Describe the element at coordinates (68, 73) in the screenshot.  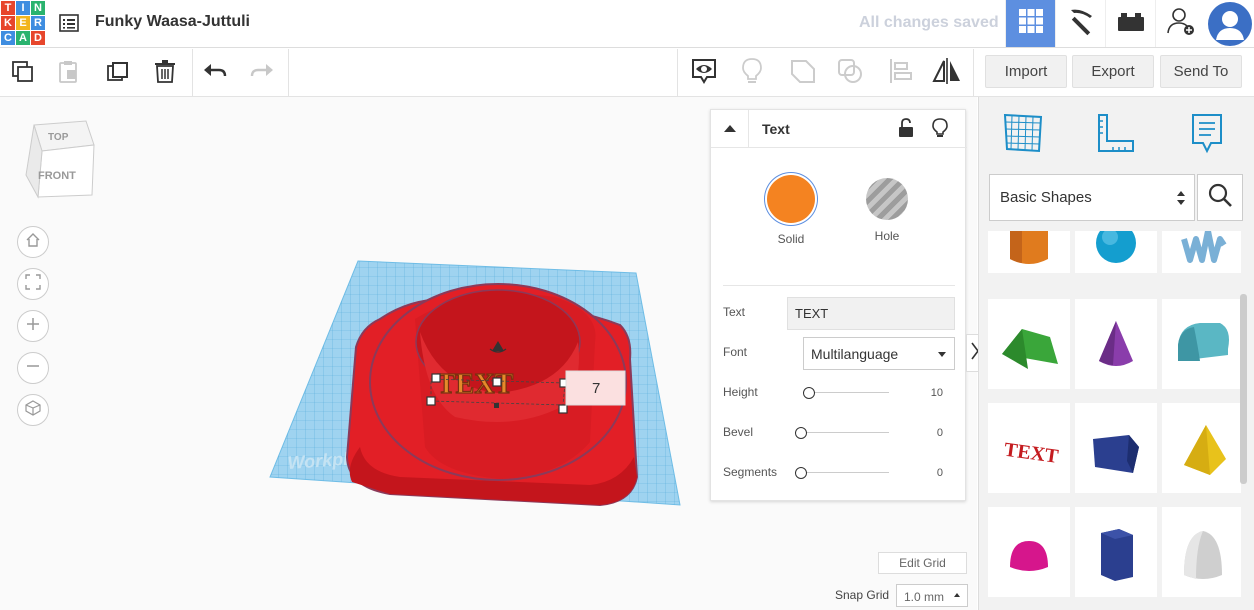
I see `paste-button` at that location.